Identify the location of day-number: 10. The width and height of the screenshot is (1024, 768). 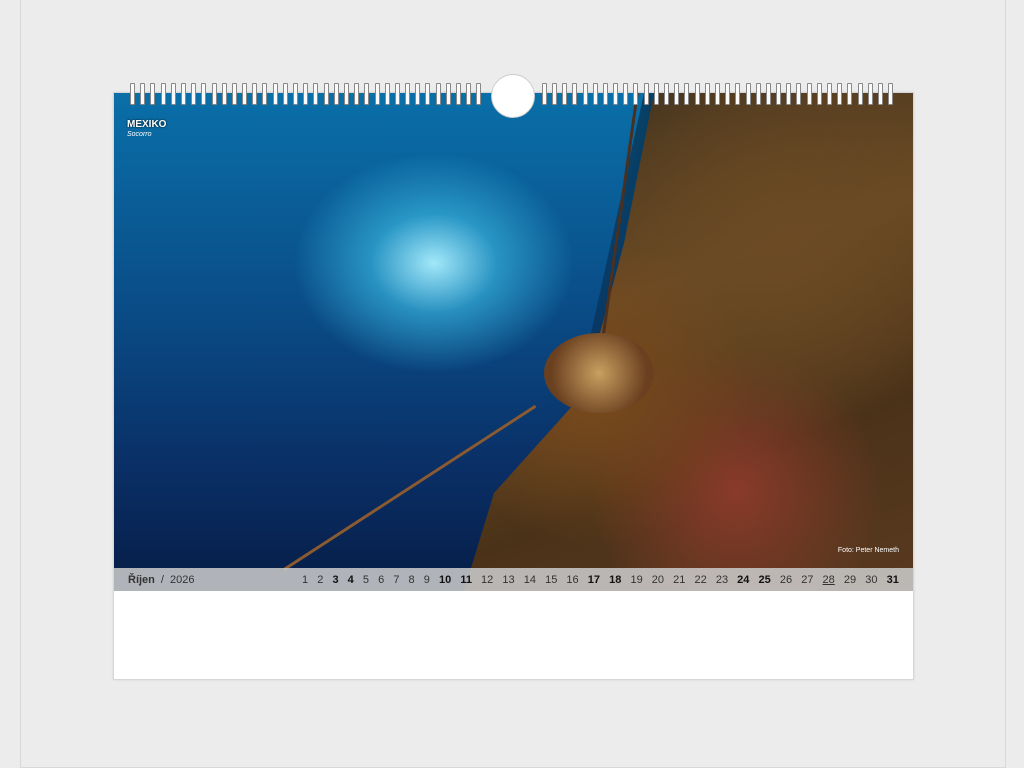
(445, 579).